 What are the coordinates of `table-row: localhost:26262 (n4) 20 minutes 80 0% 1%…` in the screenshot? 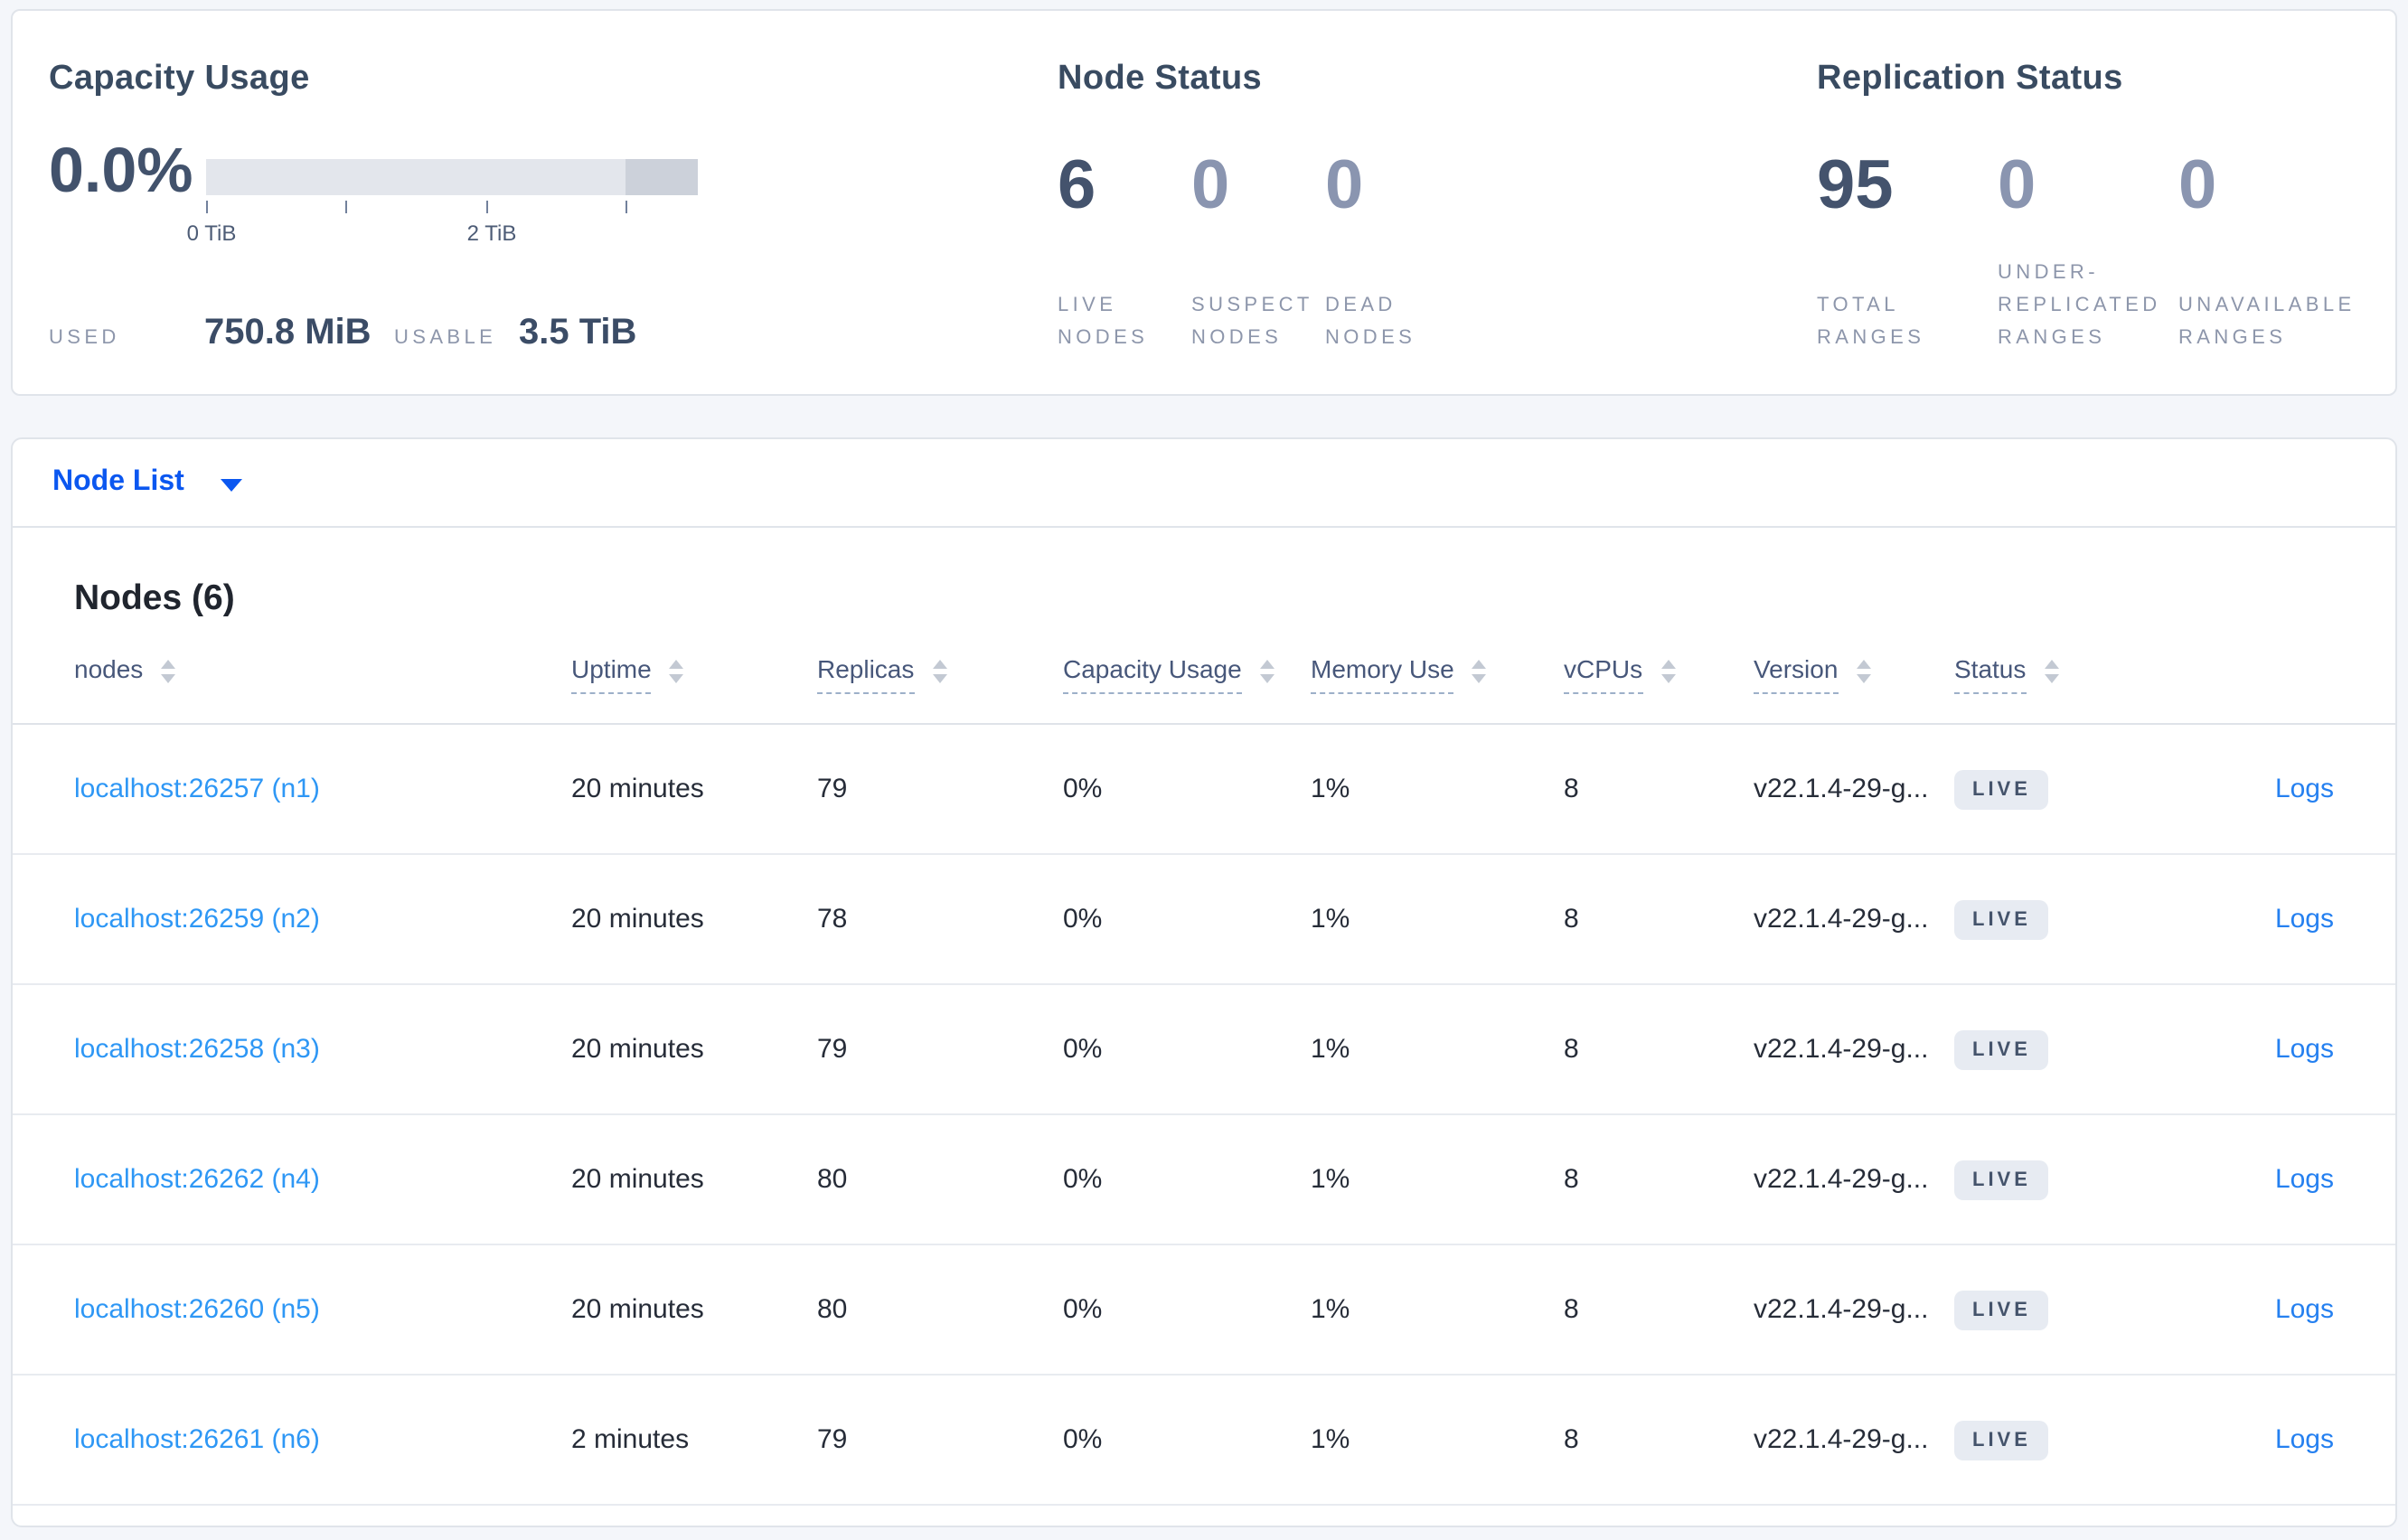 It's located at (1204, 1180).